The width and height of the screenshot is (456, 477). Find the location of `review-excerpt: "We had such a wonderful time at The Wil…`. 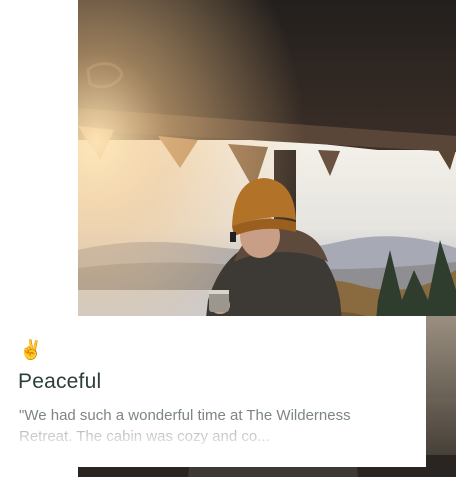

review-excerpt: "We had such a wonderful time at The Wil… is located at coordinates (209, 426).